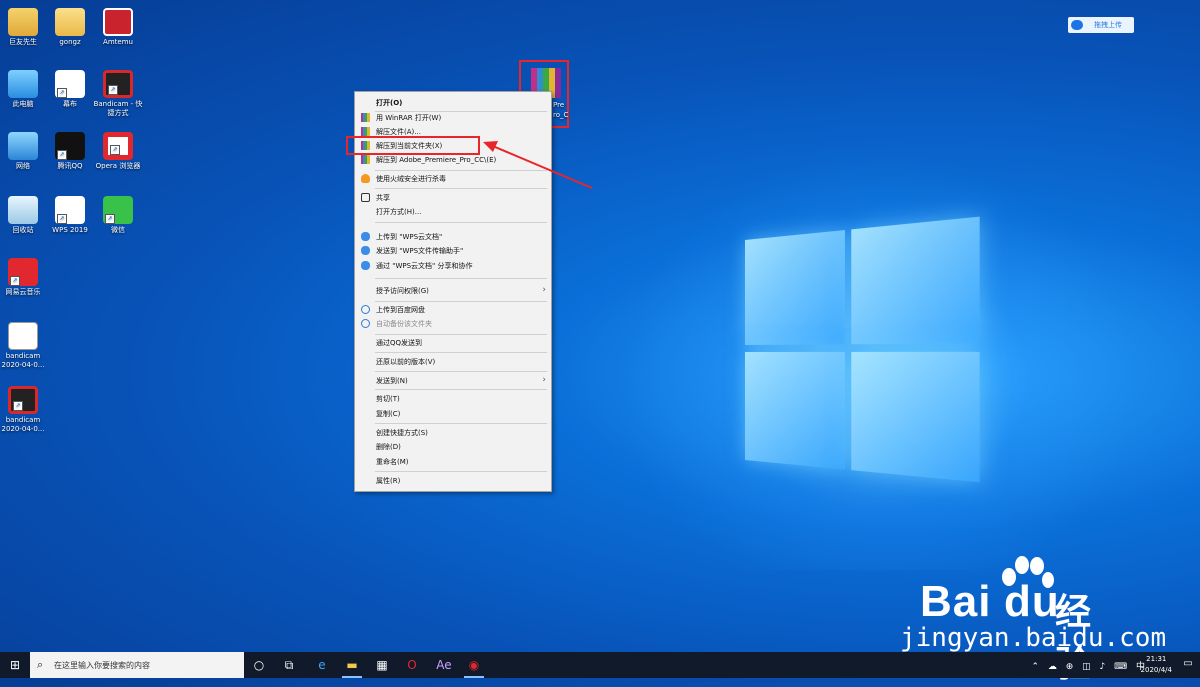 The height and width of the screenshot is (687, 1200). Describe the element at coordinates (352, 665) in the screenshot. I see `file-explorer-icon: ▬` at that location.